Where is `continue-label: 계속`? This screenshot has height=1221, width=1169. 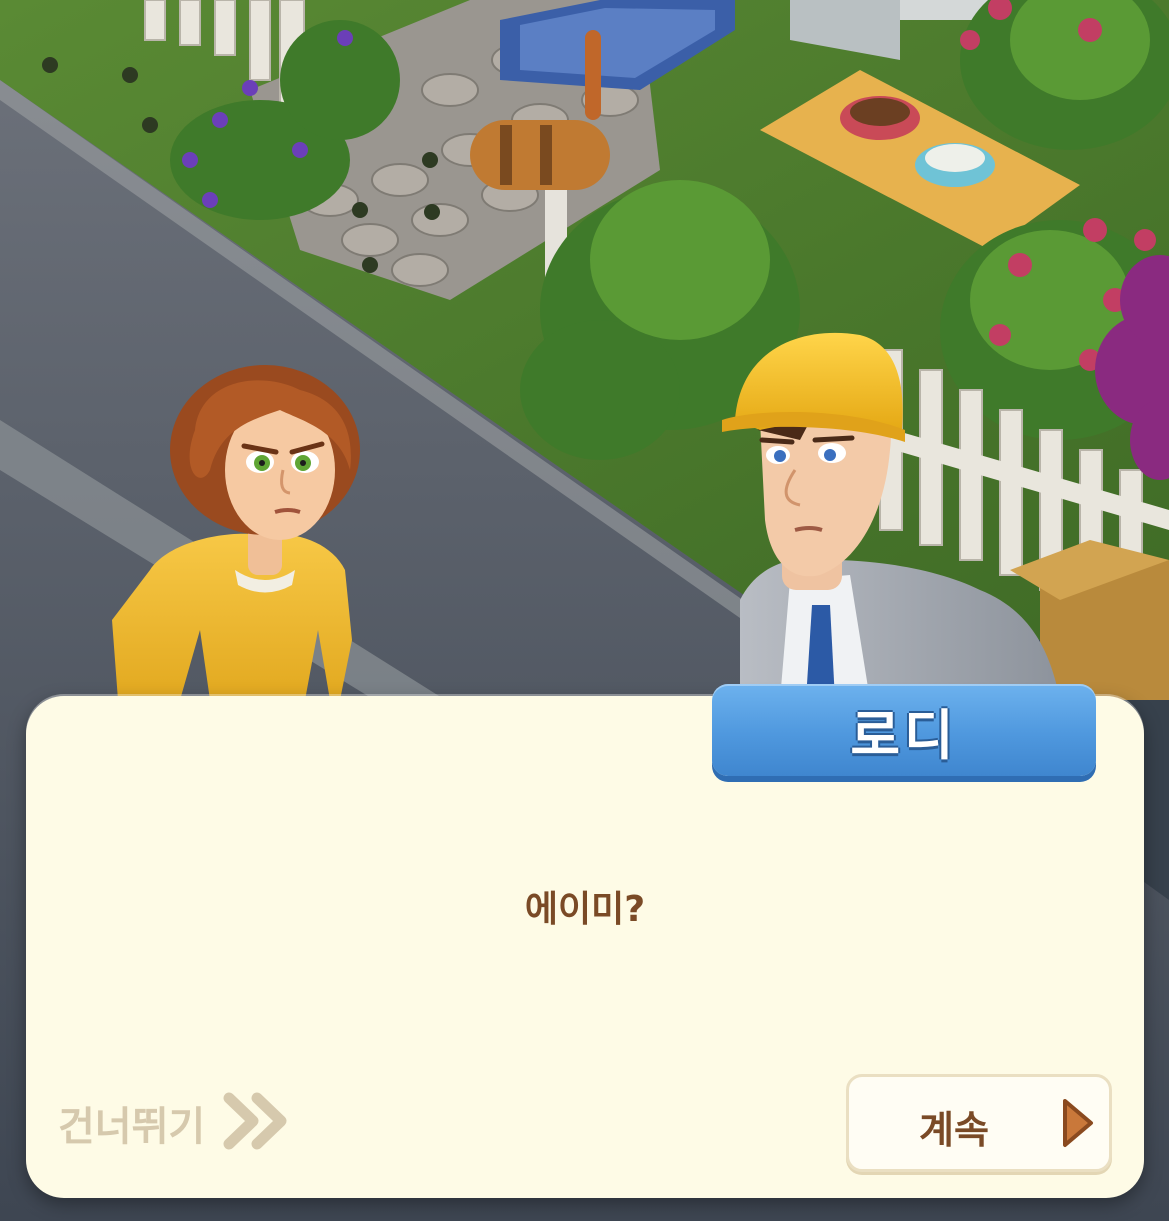 continue-label: 계속 is located at coordinates (954, 1130).